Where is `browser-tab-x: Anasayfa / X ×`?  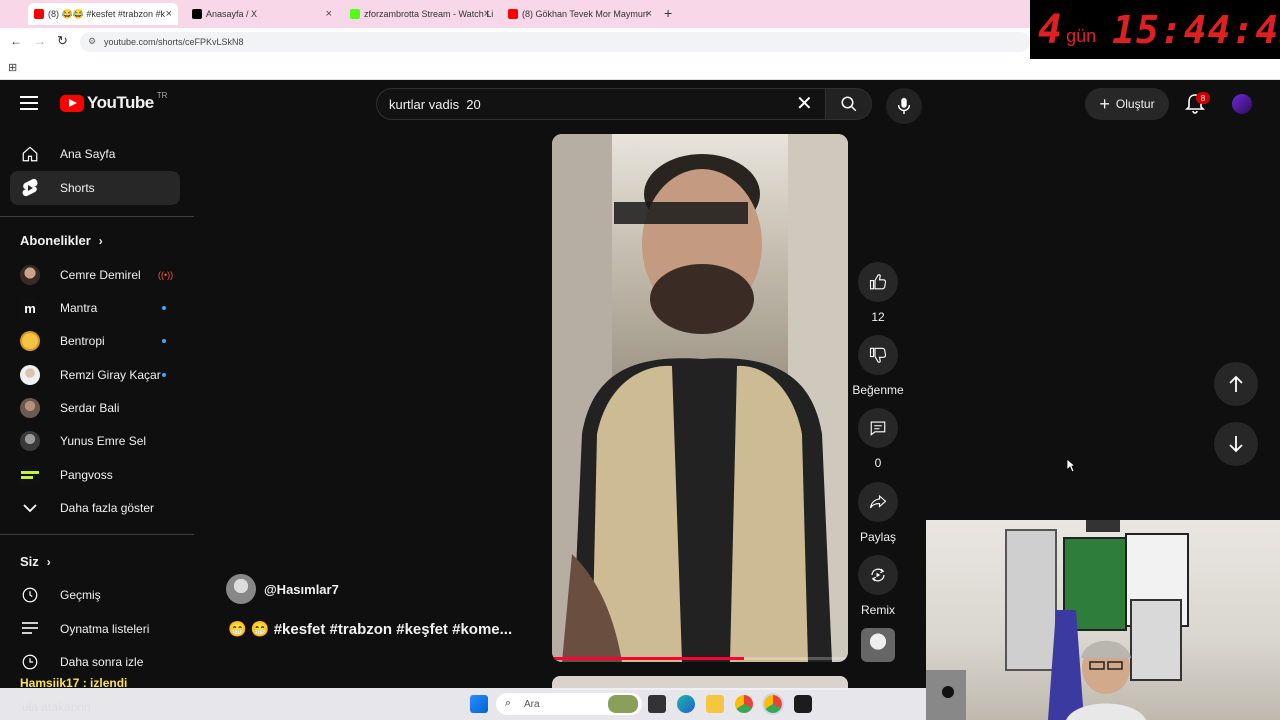 browser-tab-x: Anasayfa / X × is located at coordinates (262, 14).